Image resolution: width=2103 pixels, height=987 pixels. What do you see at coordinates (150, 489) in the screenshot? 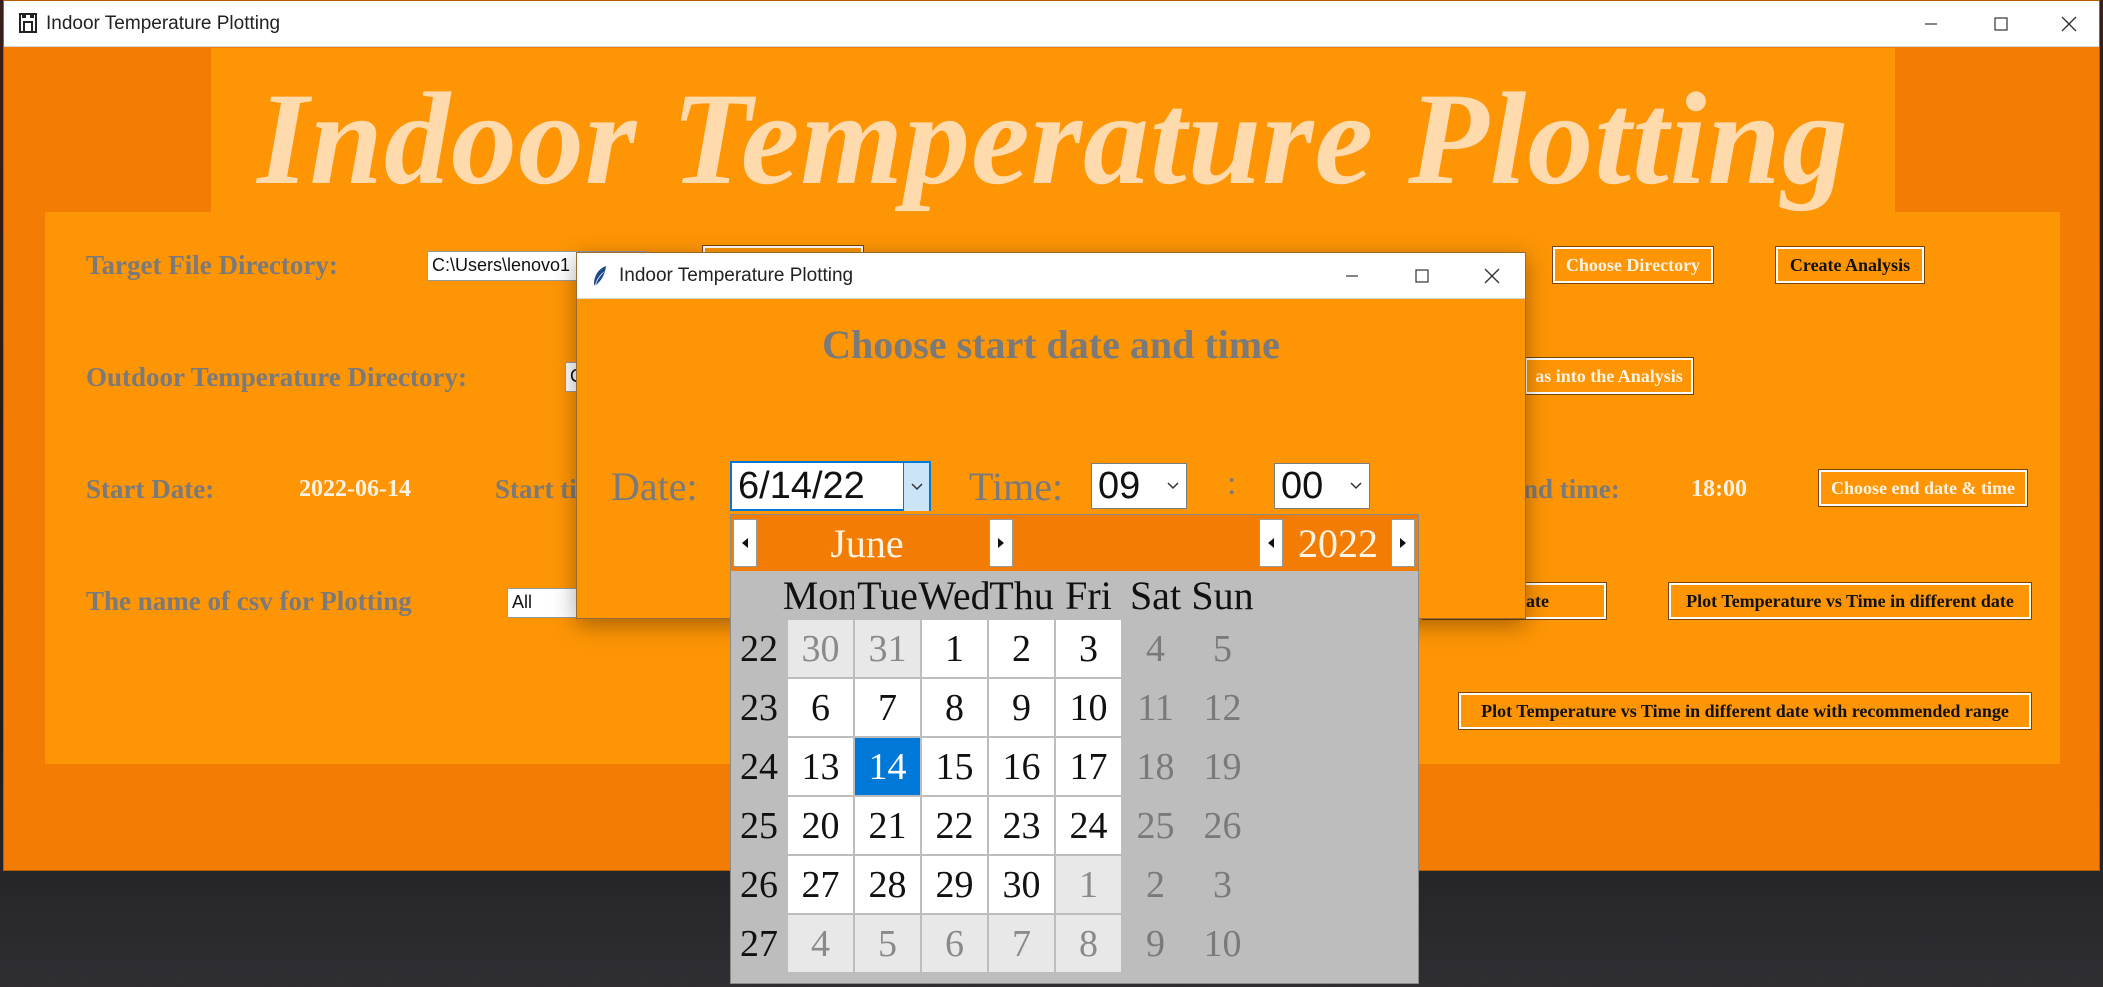
I see `start-date-label: Start Date:` at bounding box center [150, 489].